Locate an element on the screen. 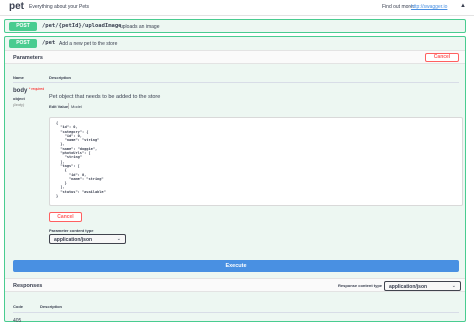 This screenshot has height=324, width=474. responses-title: Responses is located at coordinates (28, 286).